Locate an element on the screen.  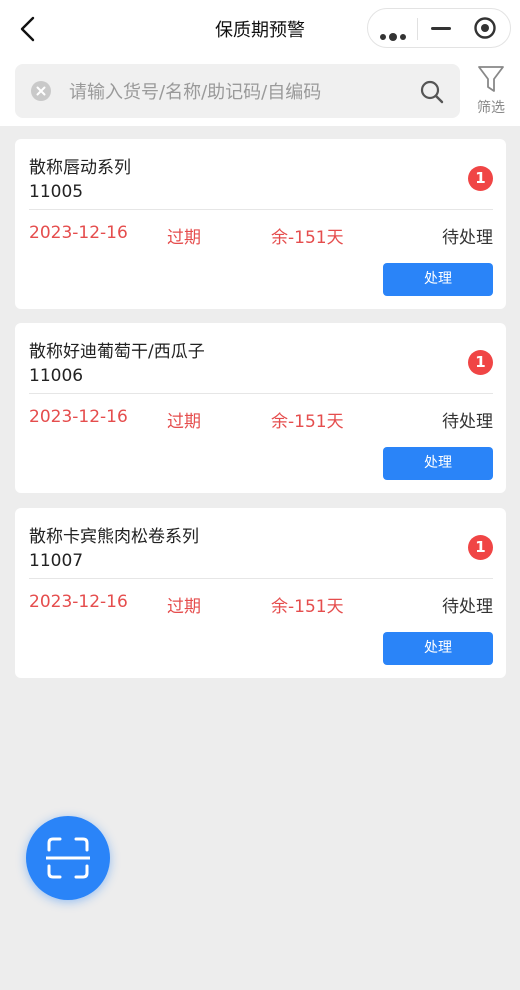
mini-program-capsule is located at coordinates (439, 28).